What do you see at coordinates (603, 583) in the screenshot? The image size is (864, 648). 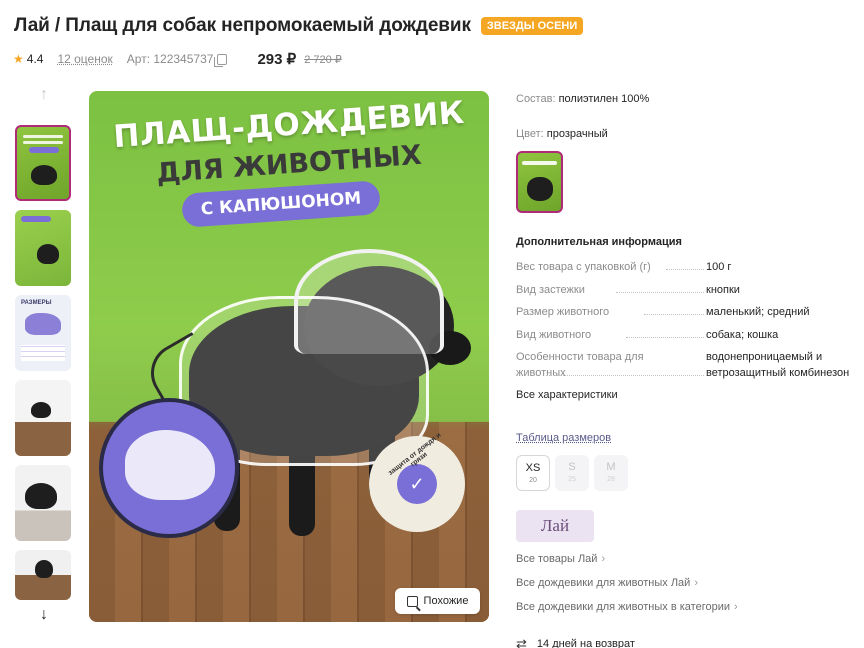 I see `link-label: Все дождевики для животных Лай` at bounding box center [603, 583].